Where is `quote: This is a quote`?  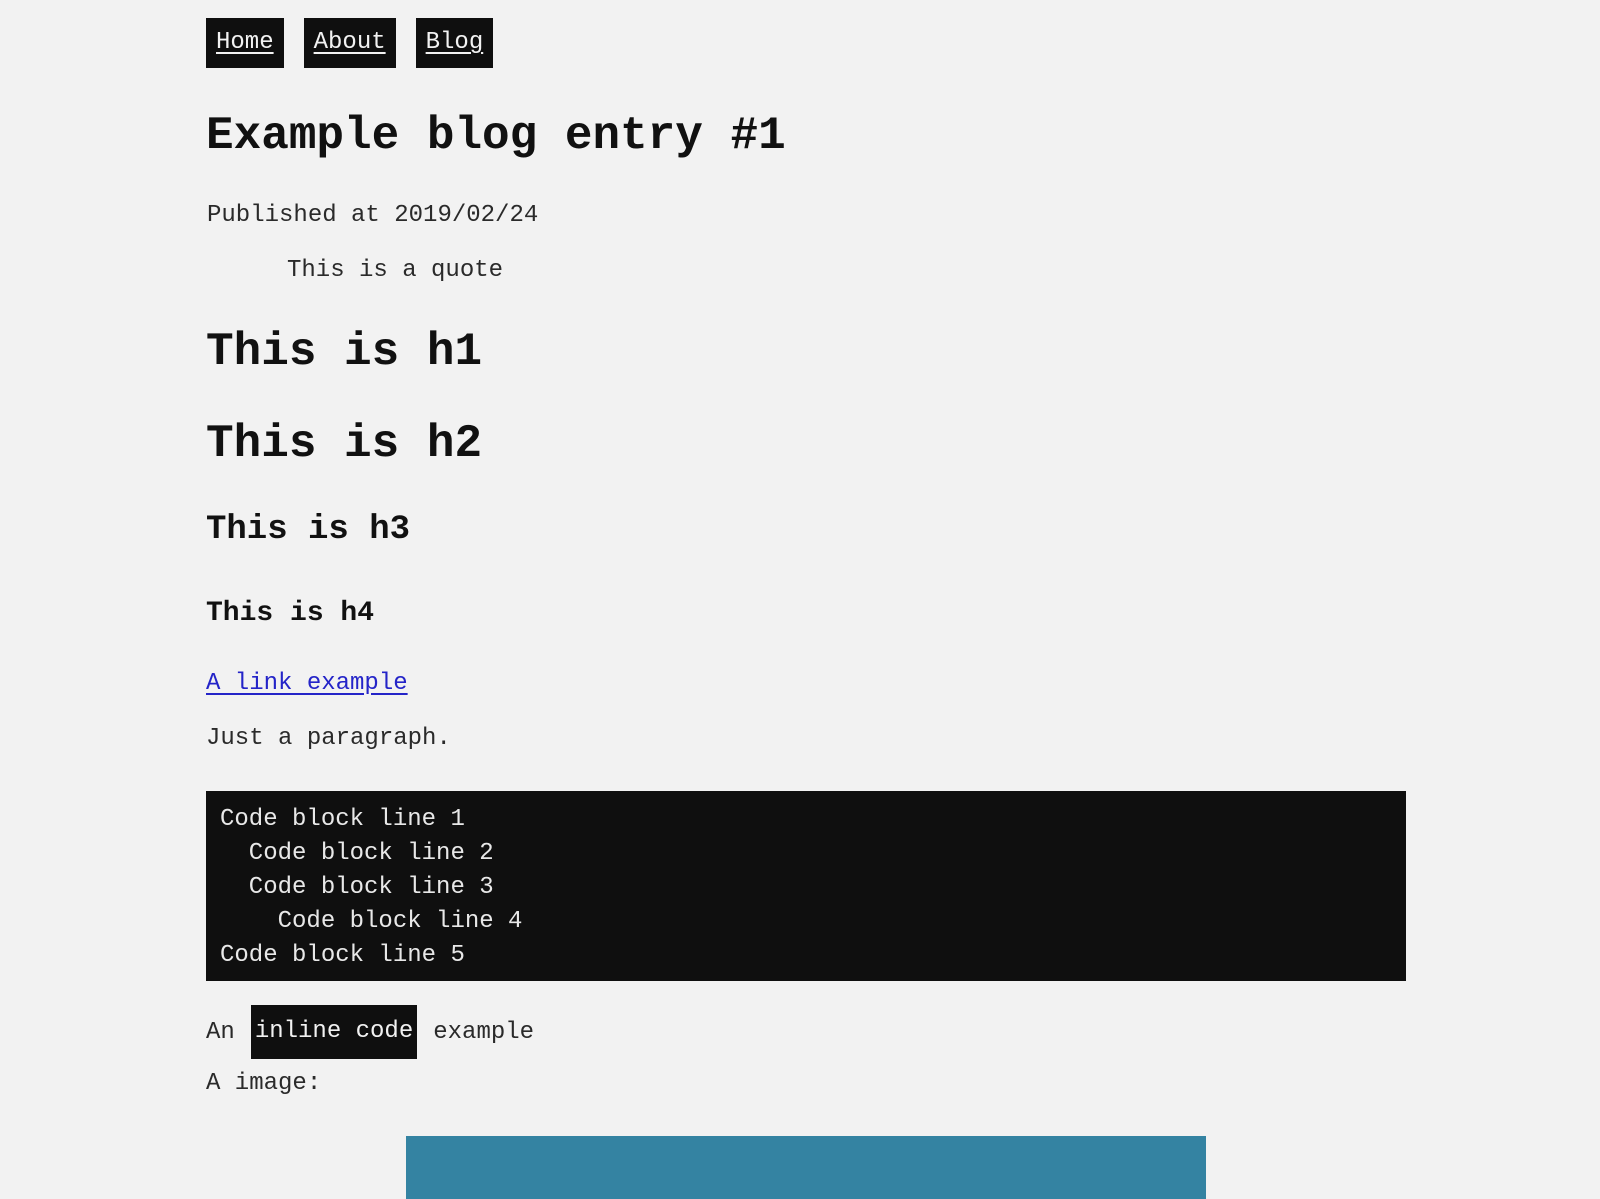 quote: This is a quote is located at coordinates (395, 270).